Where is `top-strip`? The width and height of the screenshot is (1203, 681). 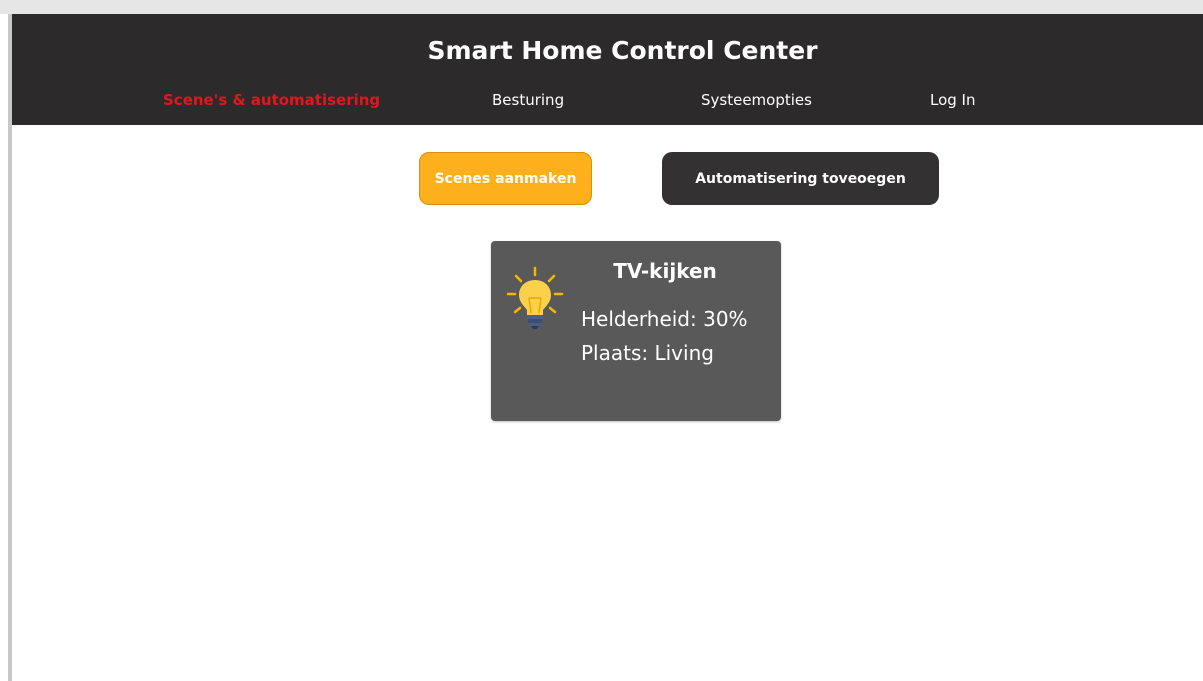
top-strip is located at coordinates (601, 7).